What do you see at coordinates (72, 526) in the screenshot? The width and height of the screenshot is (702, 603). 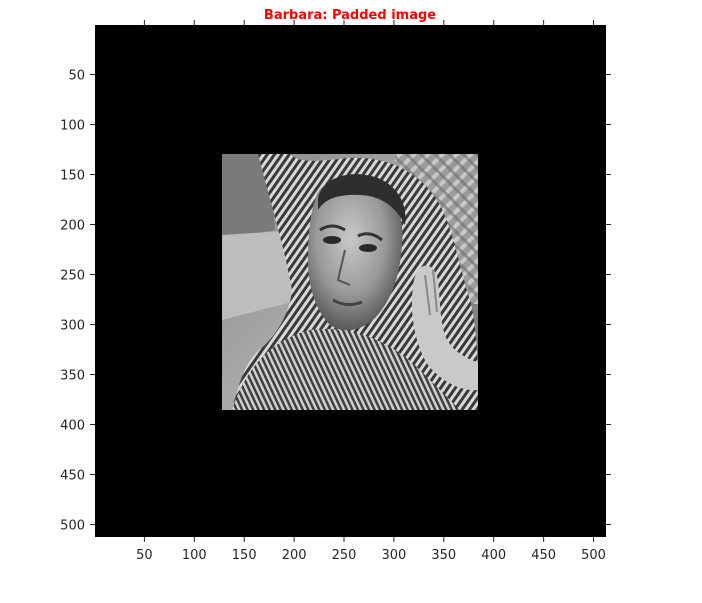 I see `y-tick-label: 500` at bounding box center [72, 526].